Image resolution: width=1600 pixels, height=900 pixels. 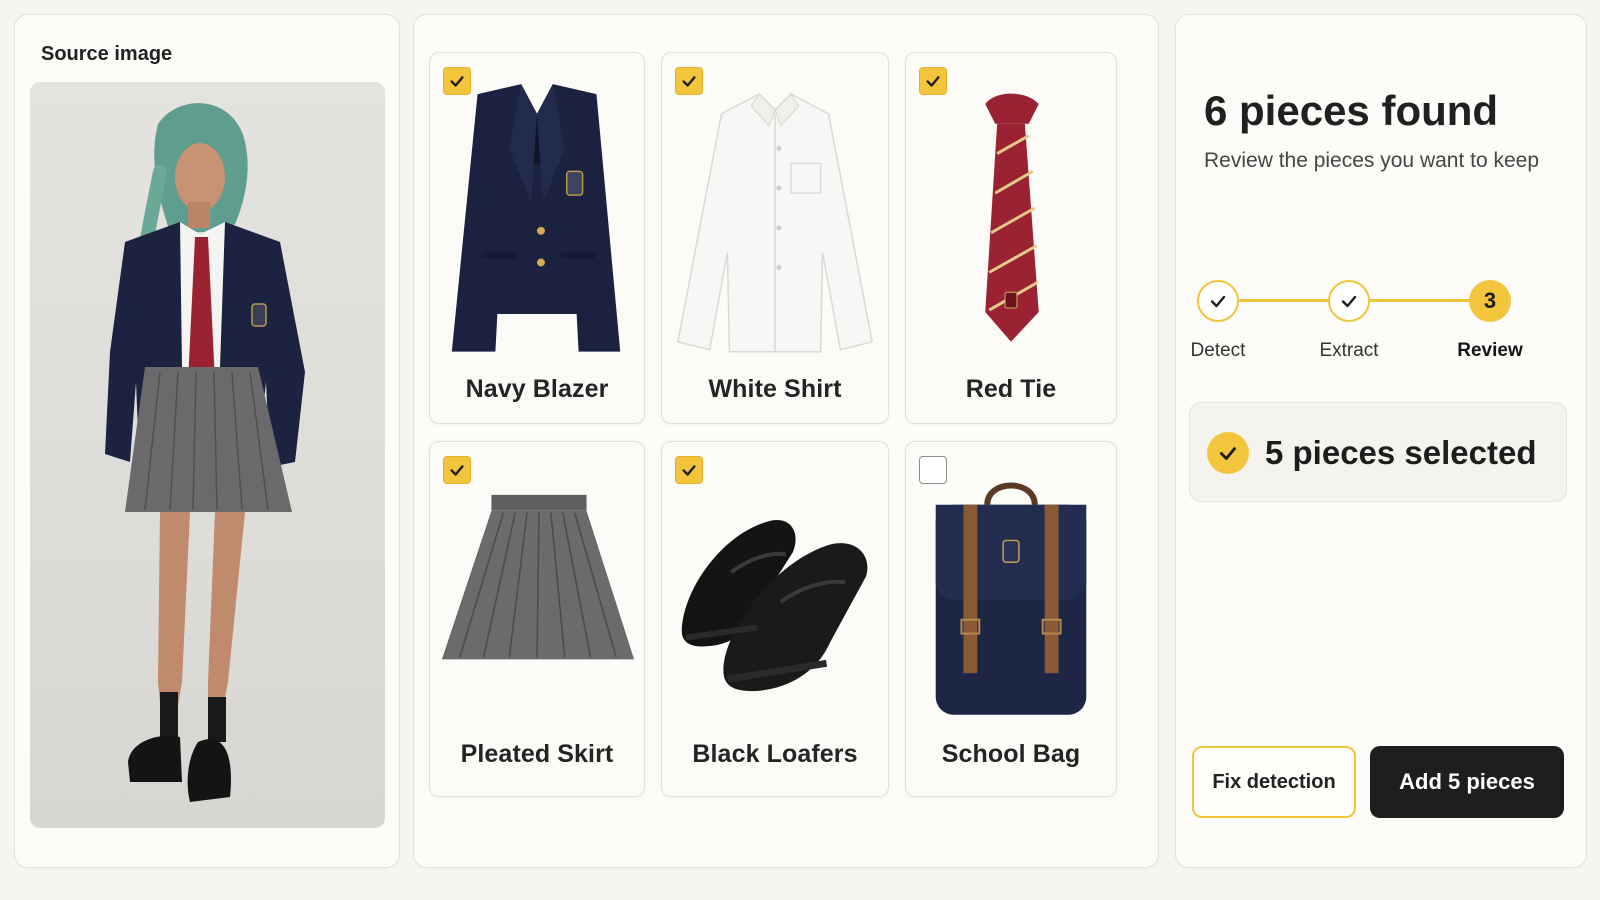 I want to click on checkbox-navy-blazer, so click(x=457, y=81).